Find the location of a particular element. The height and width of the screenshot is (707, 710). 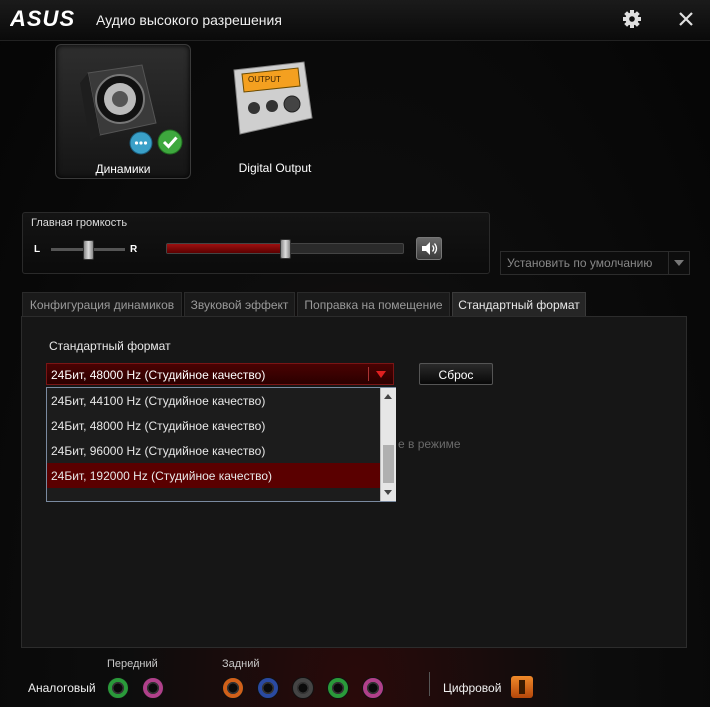

scroll-up-icon is located at coordinates (388, 396).